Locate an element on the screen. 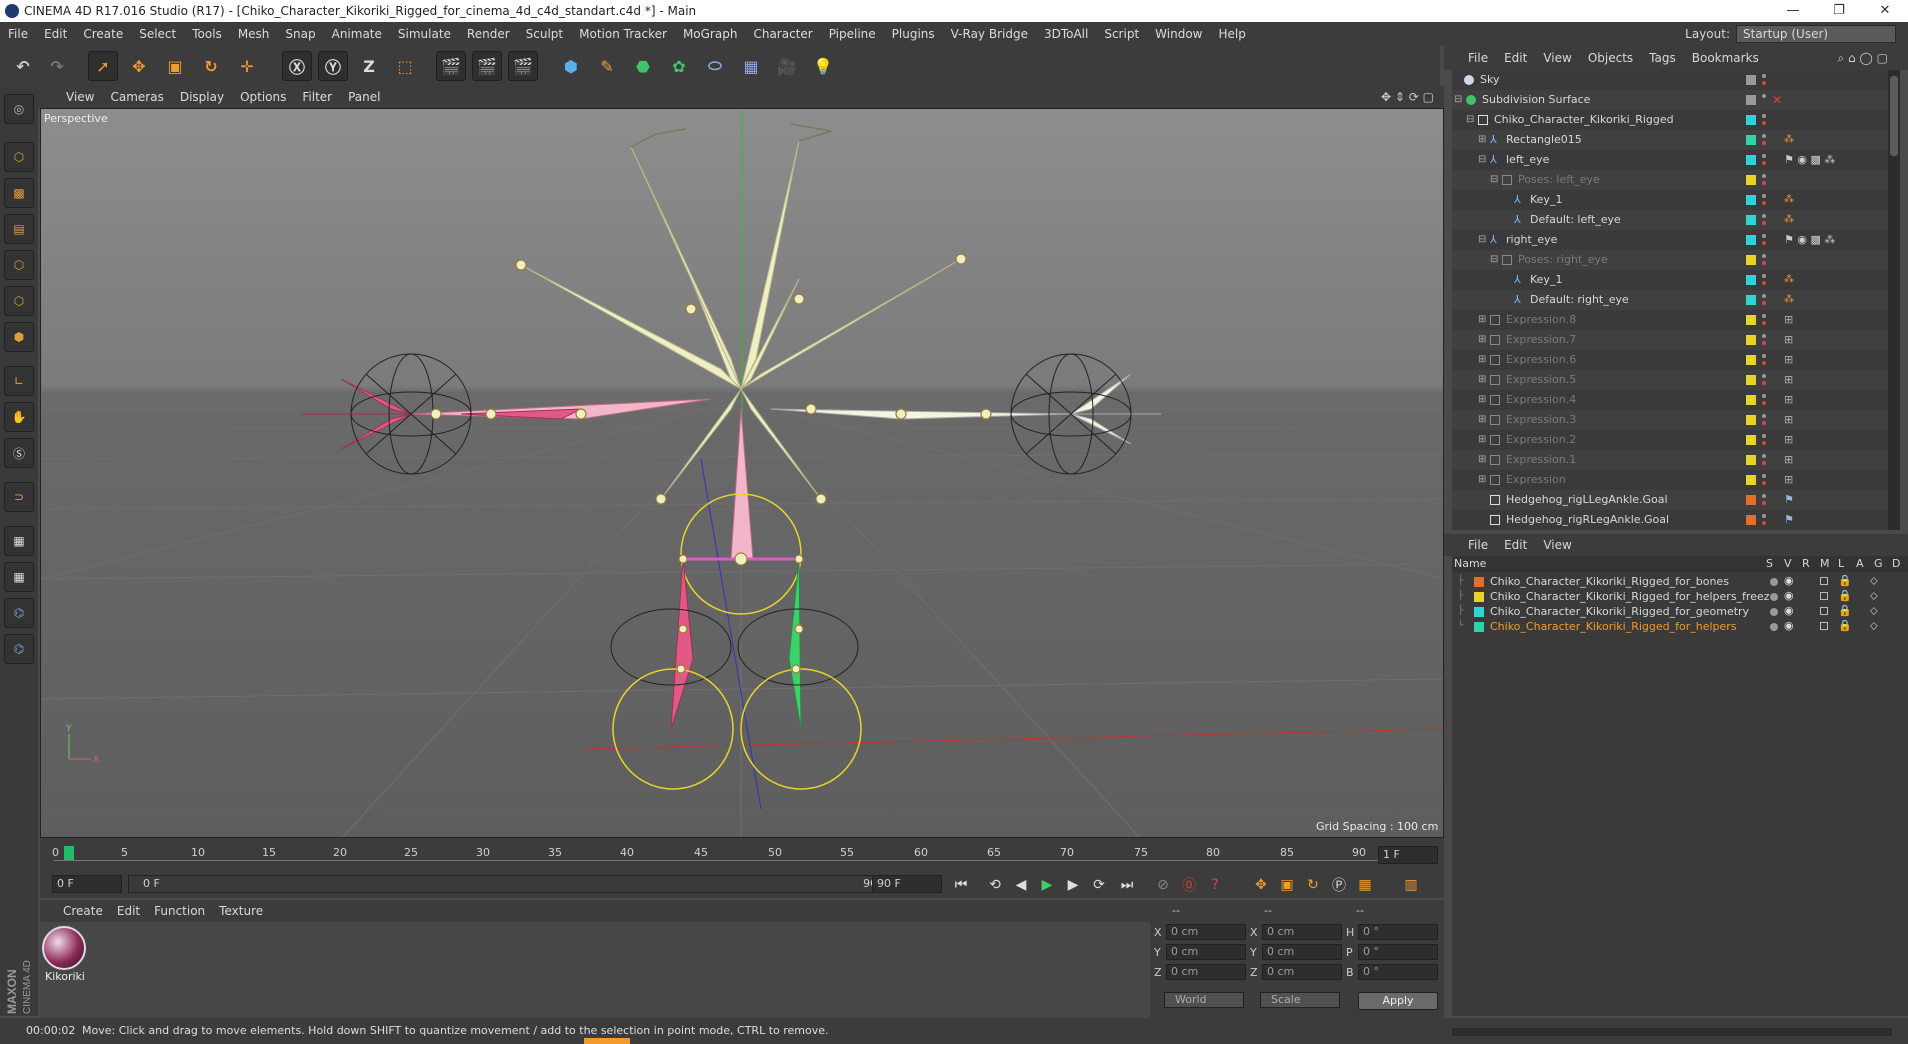  position-z-field: 0 cm is located at coordinates (1206, 972).